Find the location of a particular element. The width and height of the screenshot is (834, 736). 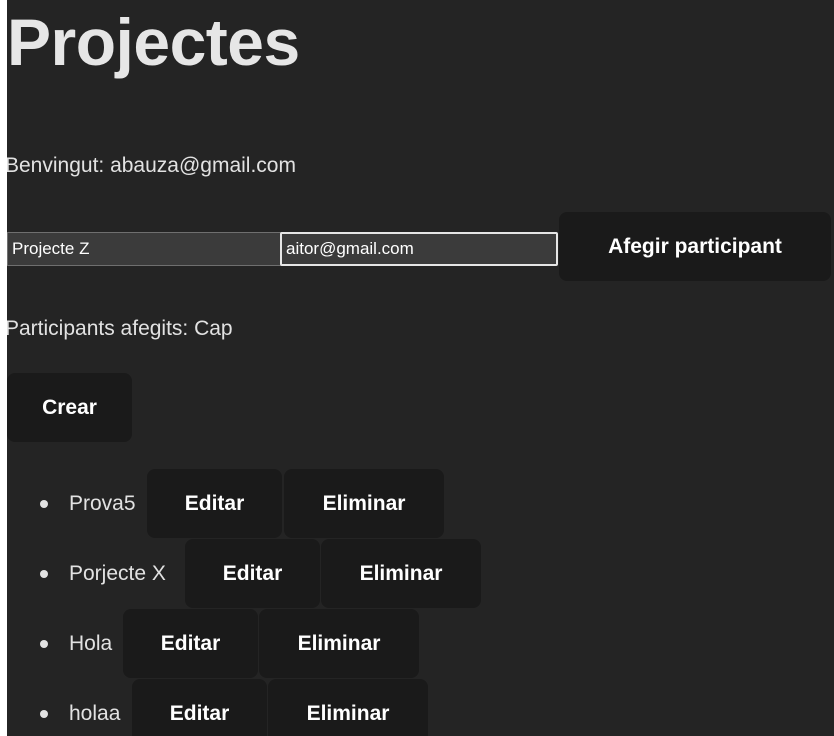

create-project-button: Crear is located at coordinates (69, 407).